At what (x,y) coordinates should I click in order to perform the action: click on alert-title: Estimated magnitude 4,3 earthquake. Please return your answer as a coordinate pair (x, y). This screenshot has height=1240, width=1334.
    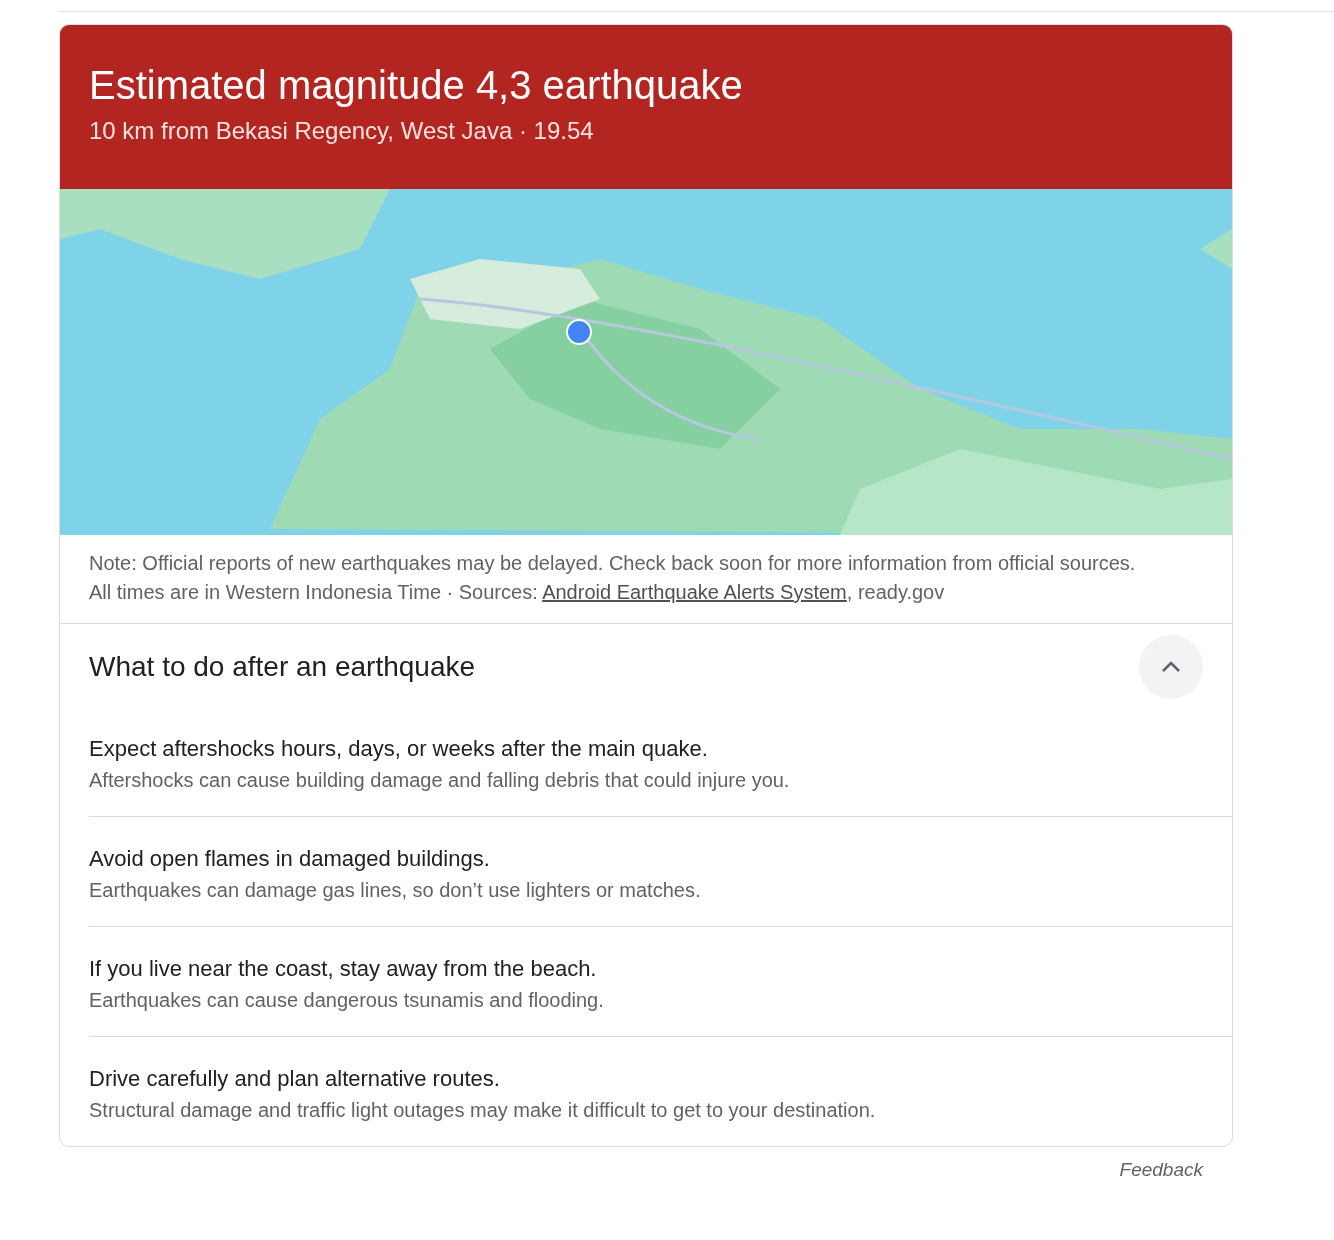
    Looking at the image, I should click on (416, 85).